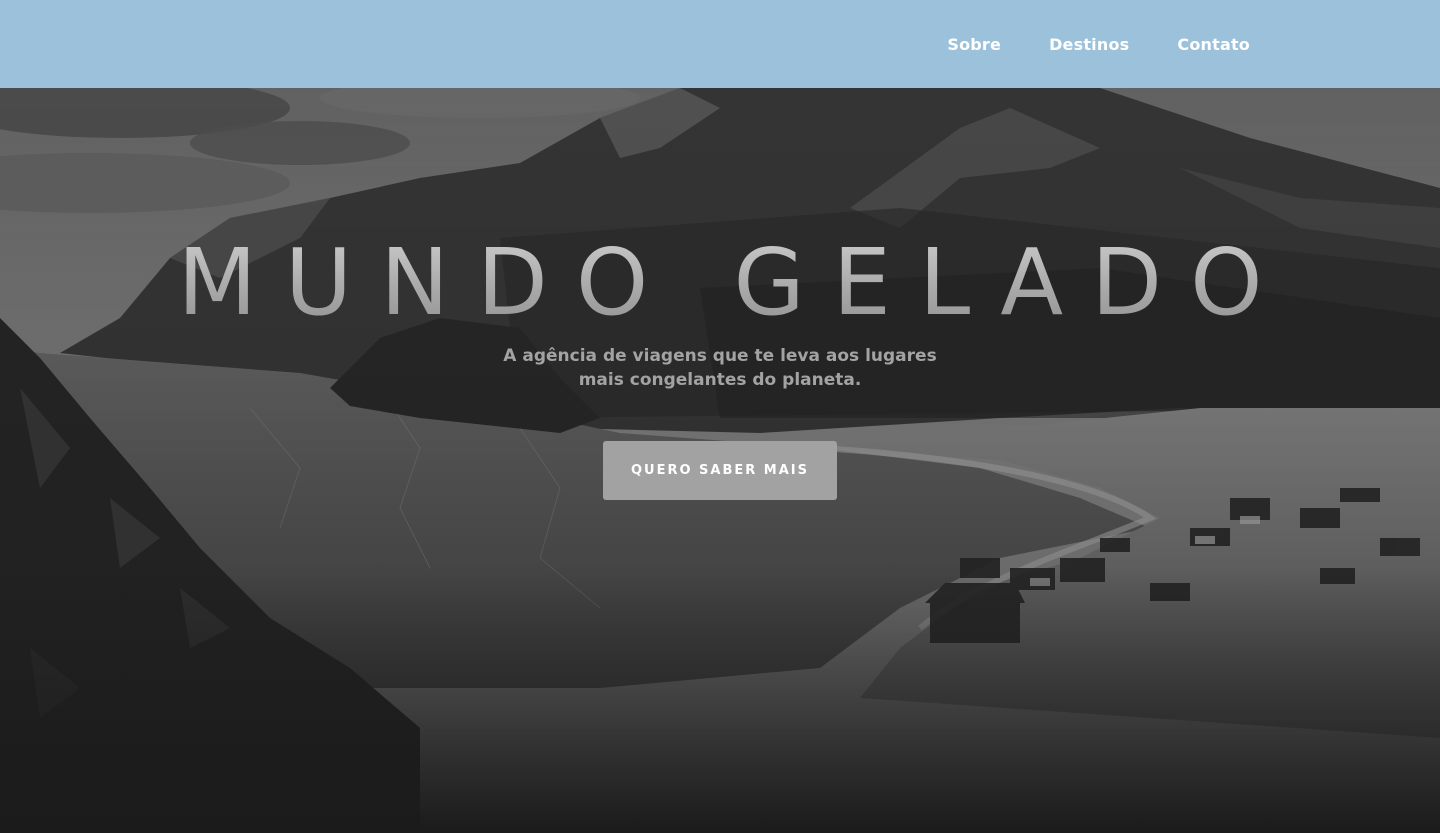  I want to click on nav-link-contato: Contato, so click(1213, 44).